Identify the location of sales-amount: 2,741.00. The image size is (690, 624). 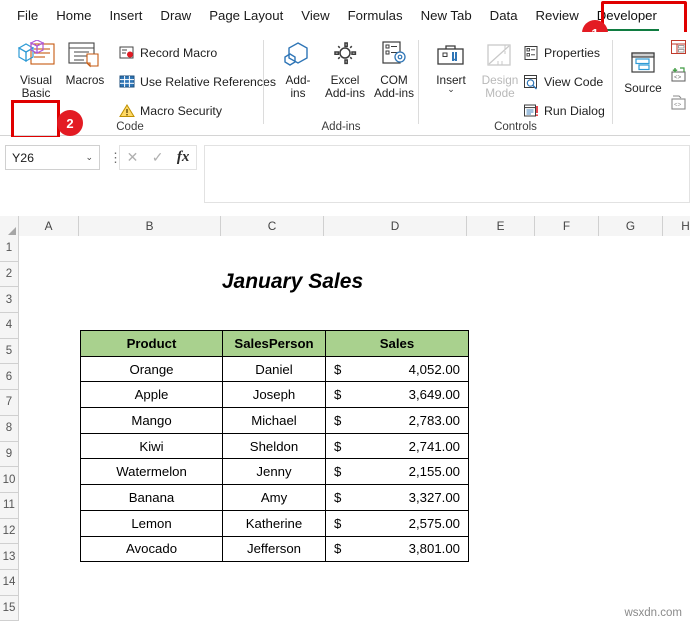
(434, 446).